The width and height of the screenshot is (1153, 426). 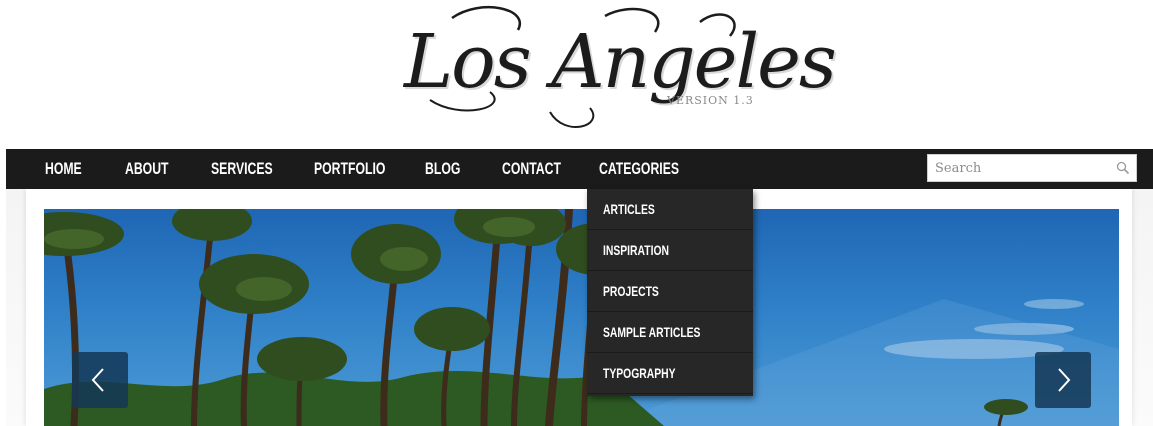 I want to click on chevron-left-icon, so click(x=97, y=380).